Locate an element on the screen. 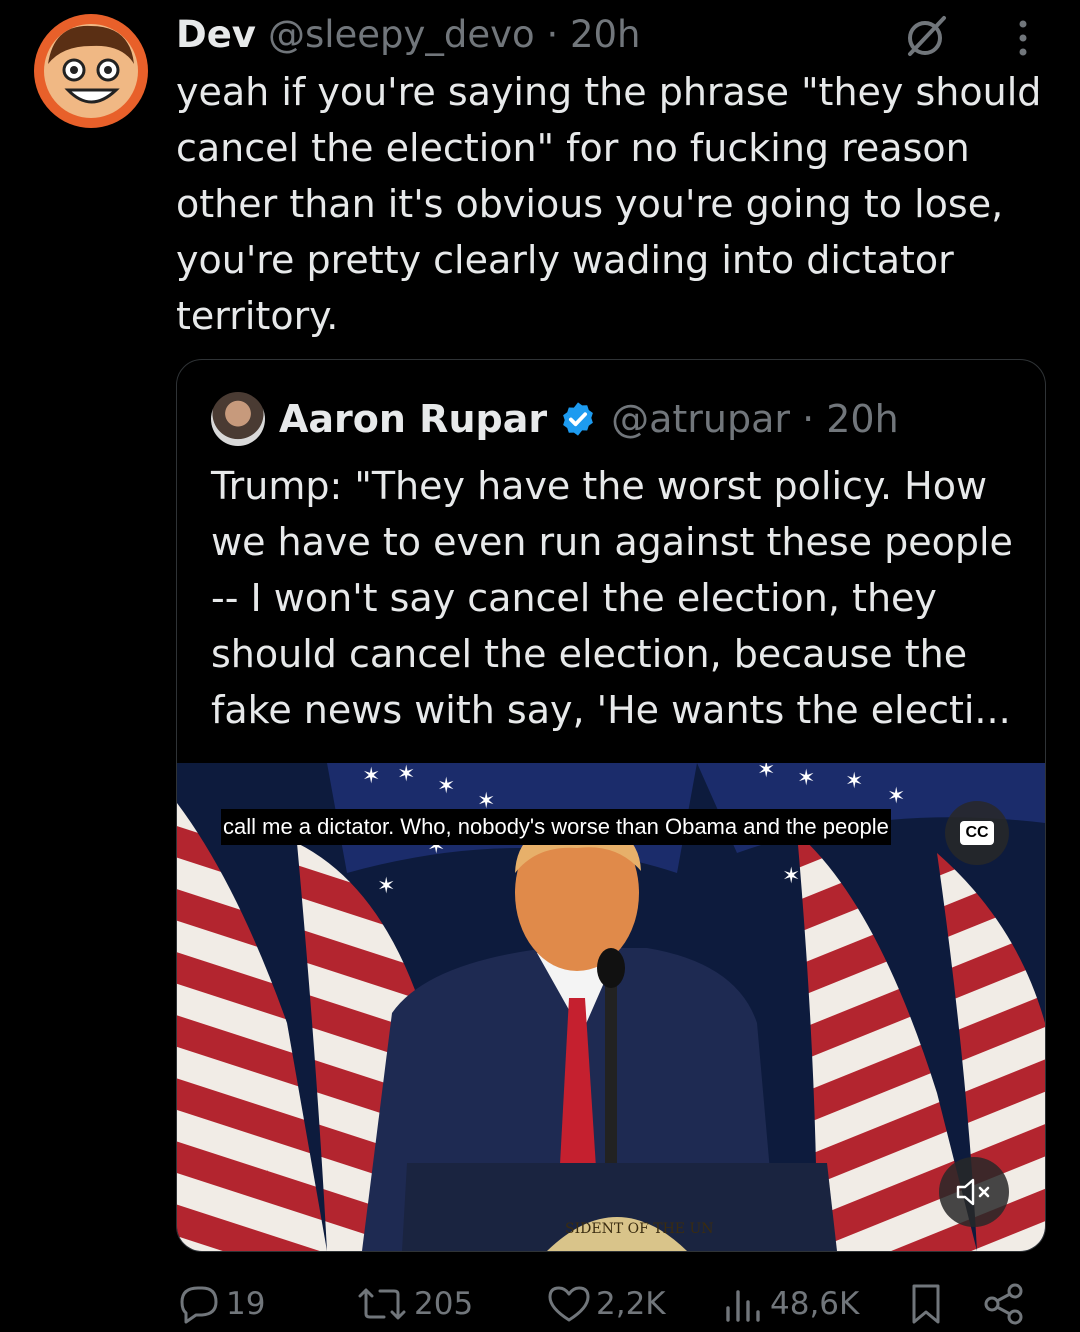  mute-button is located at coordinates (974, 1192).